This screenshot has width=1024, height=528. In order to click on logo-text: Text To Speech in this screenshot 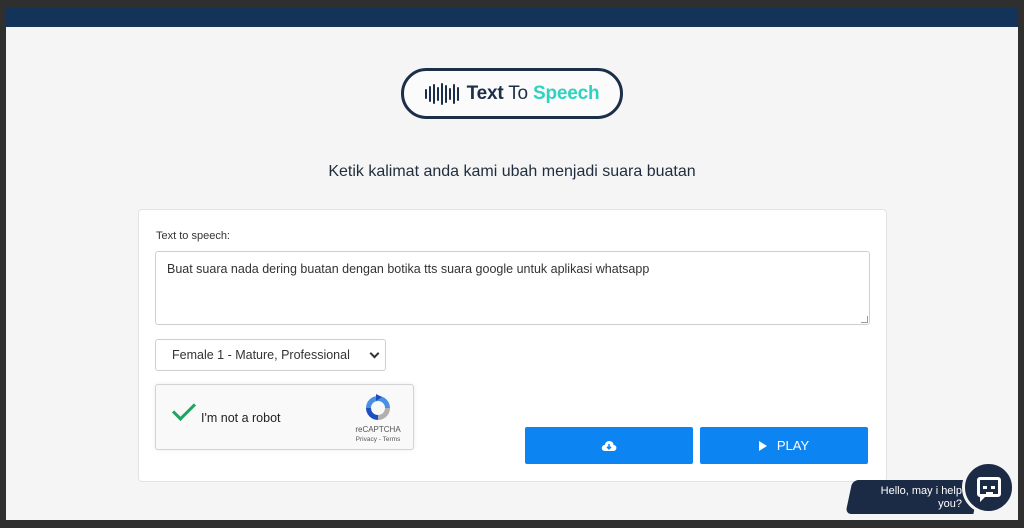, I will do `click(533, 94)`.